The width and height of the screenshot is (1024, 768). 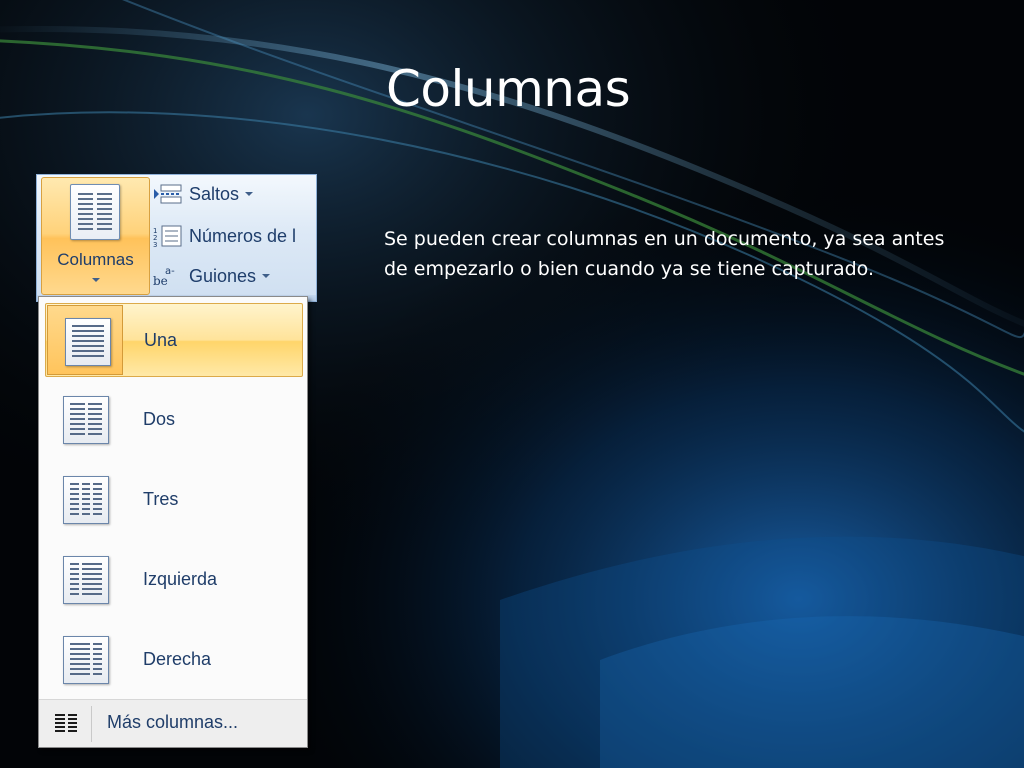 I want to click on menu-item-three-columns: Tres, so click(x=174, y=500).